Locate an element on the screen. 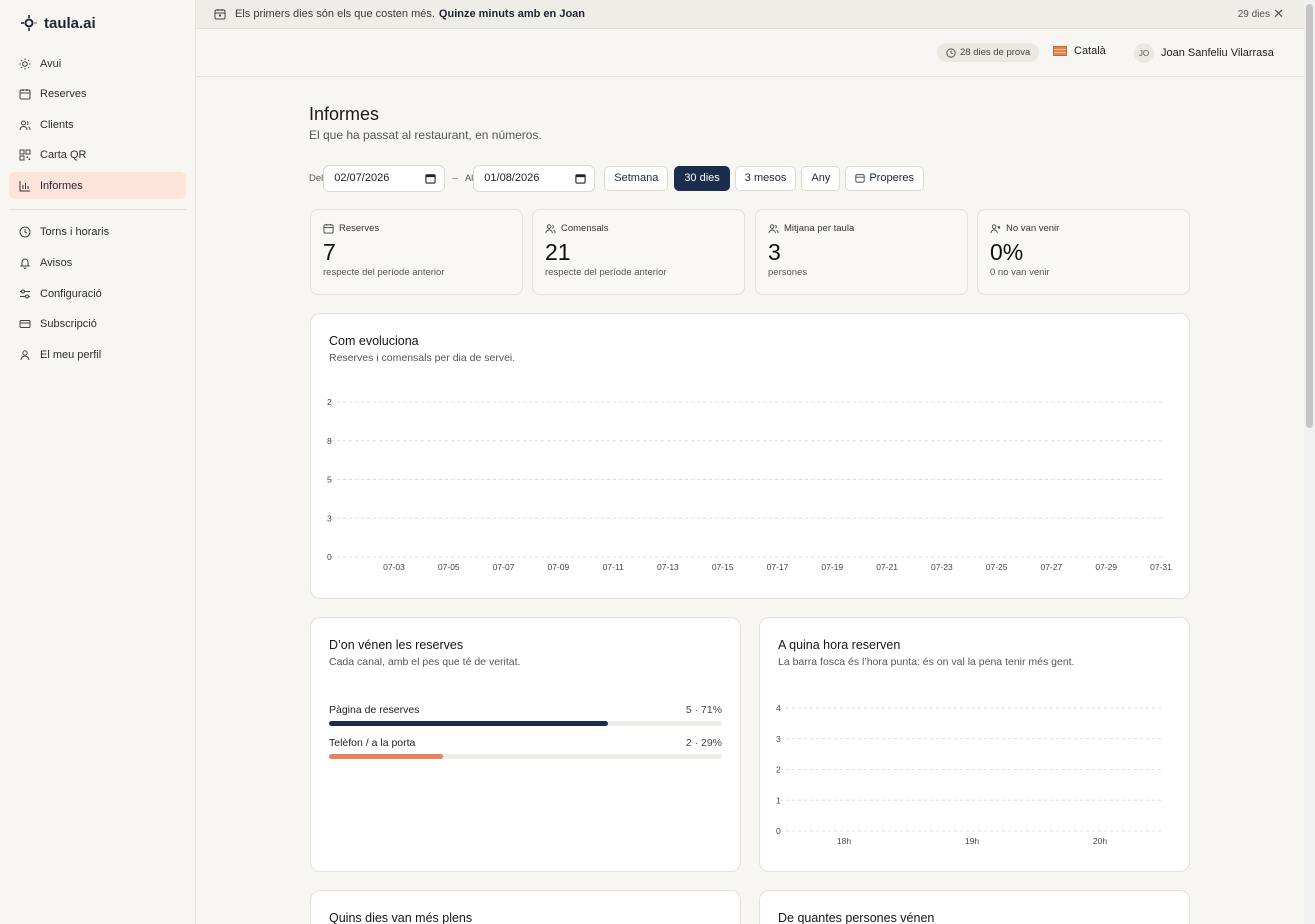  sidebar-item-torns: Torns i horaris is located at coordinates (97, 231).